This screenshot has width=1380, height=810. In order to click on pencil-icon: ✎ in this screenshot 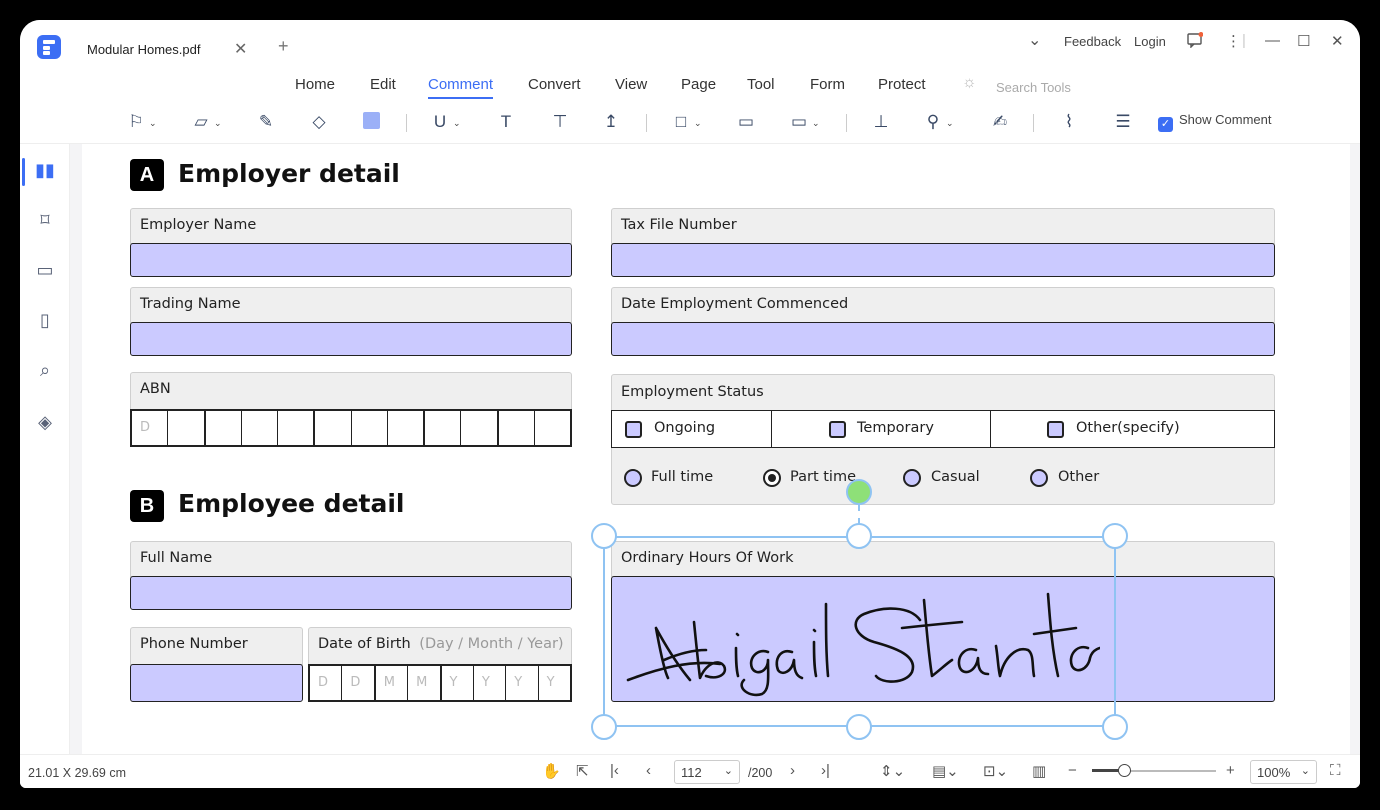, I will do `click(266, 122)`.